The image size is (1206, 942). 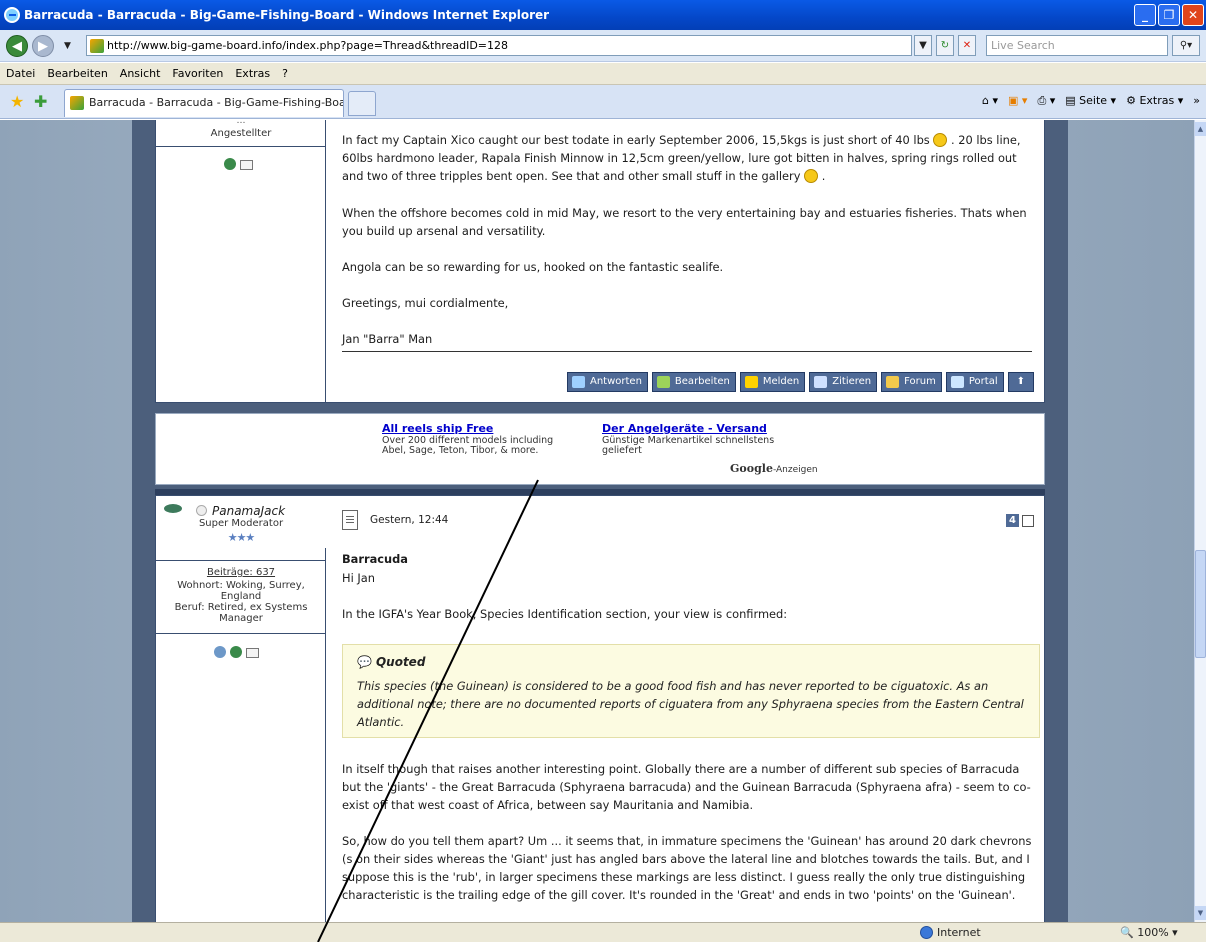 What do you see at coordinates (607, 382) in the screenshot?
I see `reply-button: Antworten` at bounding box center [607, 382].